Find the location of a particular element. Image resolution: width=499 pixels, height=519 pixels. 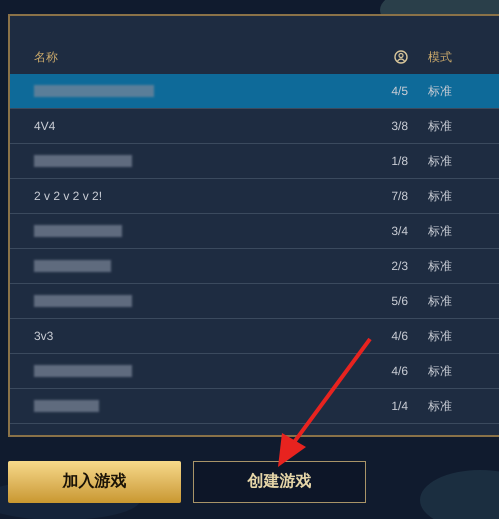

player-count: 5/6 is located at coordinates (399, 301).